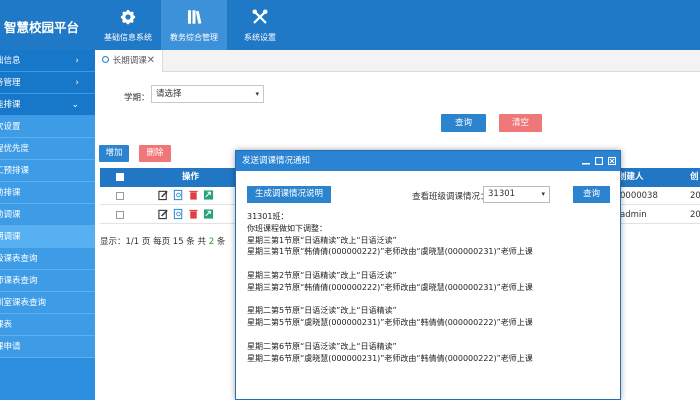 This screenshot has width=700, height=400. I want to click on pager-prefix: 显示：1/1 页 每页 15 条 共, so click(154, 242).